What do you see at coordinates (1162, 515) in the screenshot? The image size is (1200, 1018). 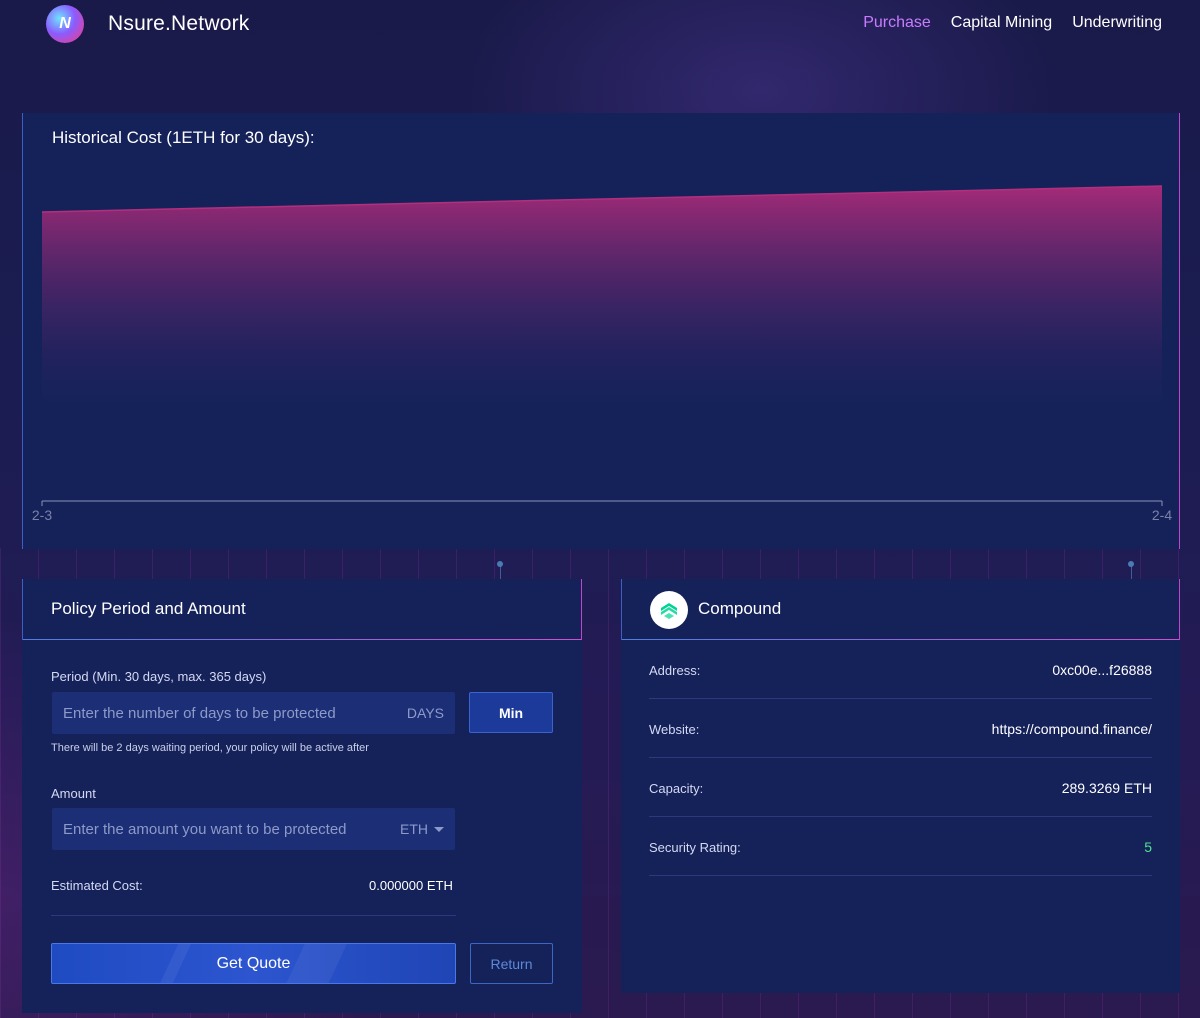 I see `x-tick-label: 2-4` at bounding box center [1162, 515].